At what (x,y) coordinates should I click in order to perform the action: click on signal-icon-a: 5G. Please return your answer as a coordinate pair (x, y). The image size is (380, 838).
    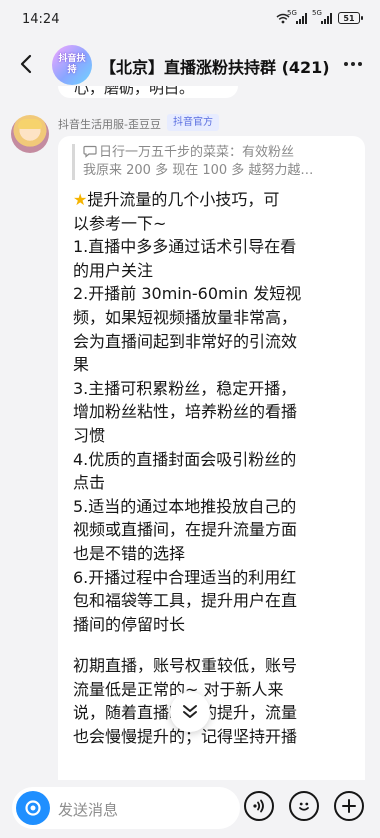
    Looking at the image, I should click on (297, 16).